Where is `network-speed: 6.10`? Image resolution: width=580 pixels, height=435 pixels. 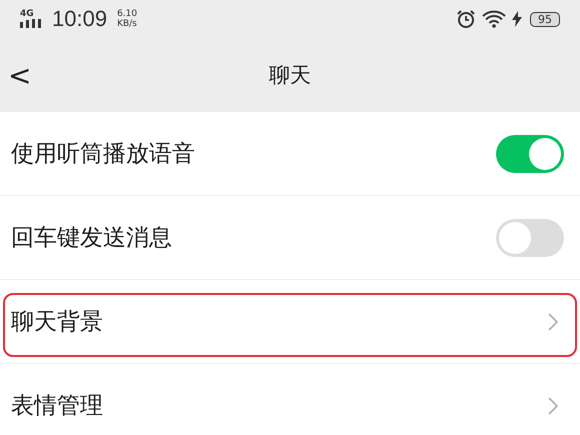 network-speed: 6.10 is located at coordinates (127, 14).